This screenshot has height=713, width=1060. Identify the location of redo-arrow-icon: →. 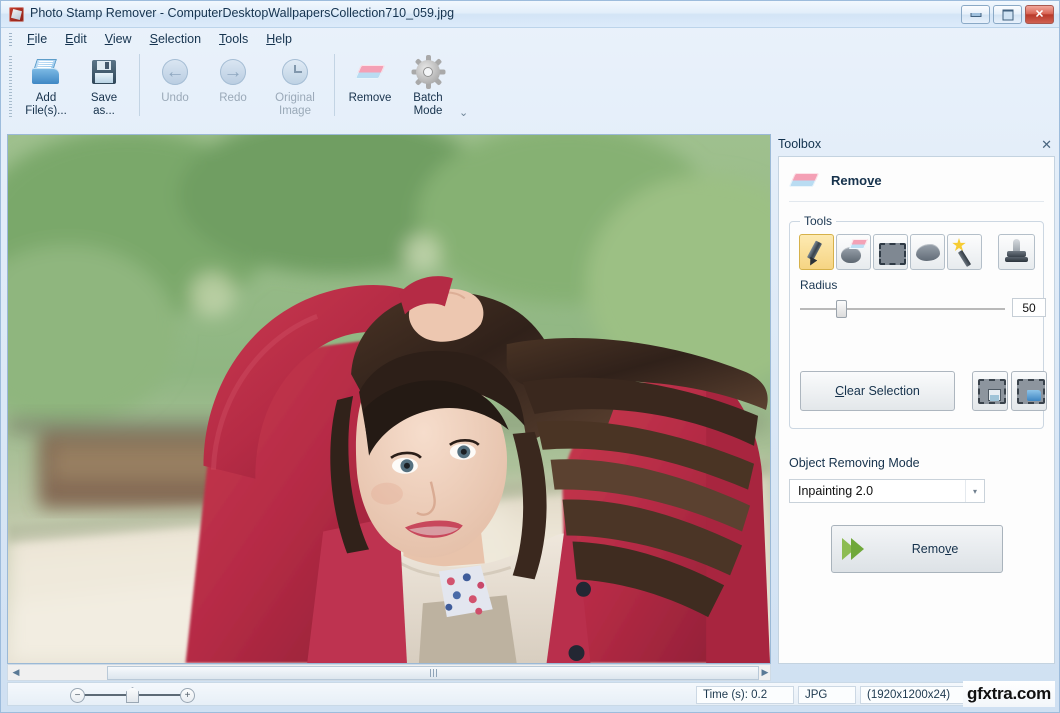
(233, 72).